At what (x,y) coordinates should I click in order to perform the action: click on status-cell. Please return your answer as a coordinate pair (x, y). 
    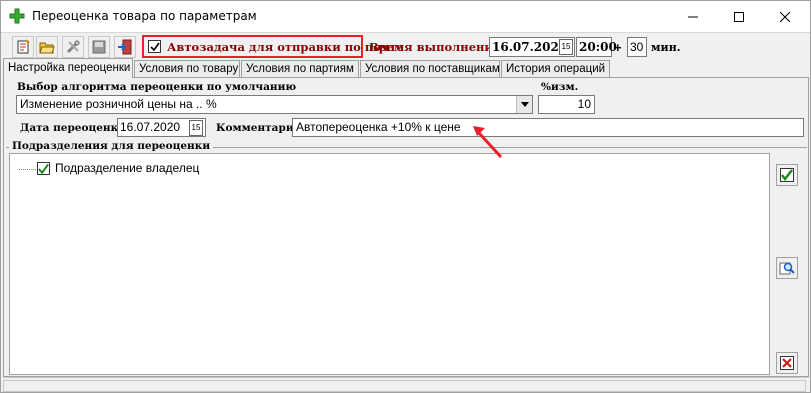
    Looking at the image, I should click on (404, 386).